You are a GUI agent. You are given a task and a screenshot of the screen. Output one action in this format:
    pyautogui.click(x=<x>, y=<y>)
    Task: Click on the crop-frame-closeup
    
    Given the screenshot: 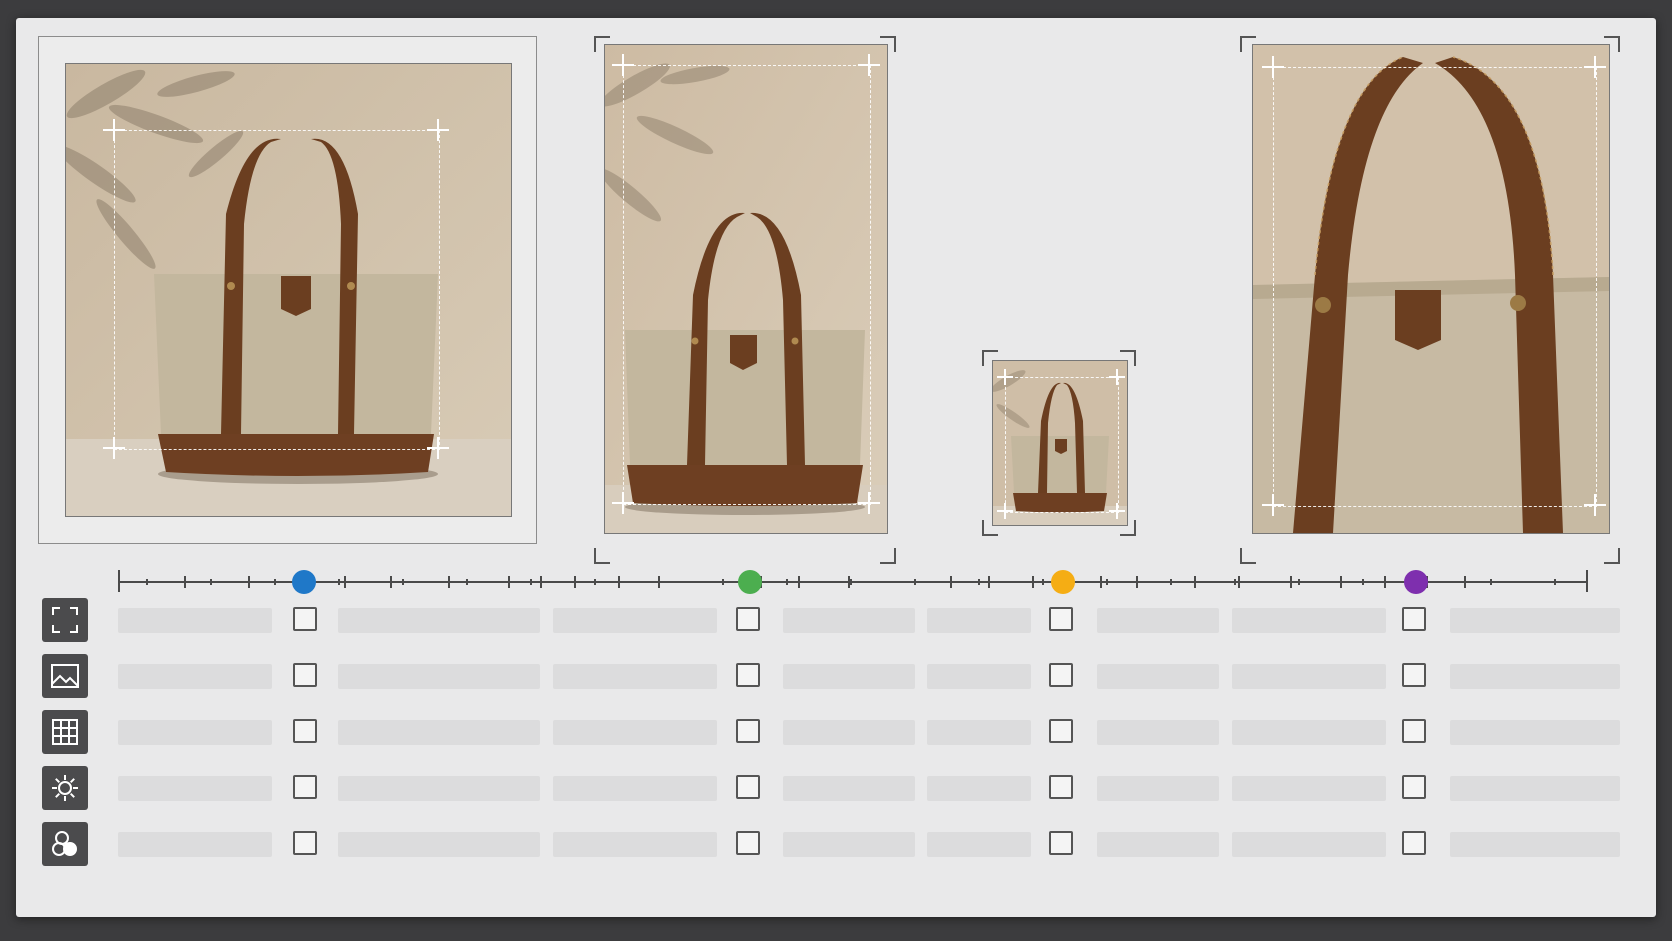 What is the action you would take?
    pyautogui.click(x=1430, y=300)
    